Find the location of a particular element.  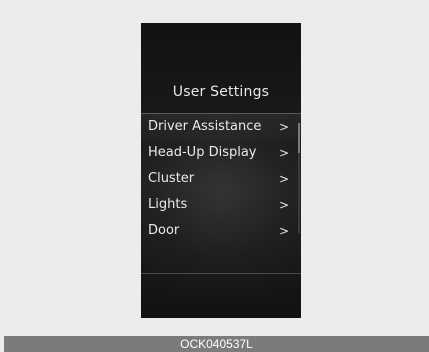

figure-code: OCK040537L is located at coordinates (216, 344).